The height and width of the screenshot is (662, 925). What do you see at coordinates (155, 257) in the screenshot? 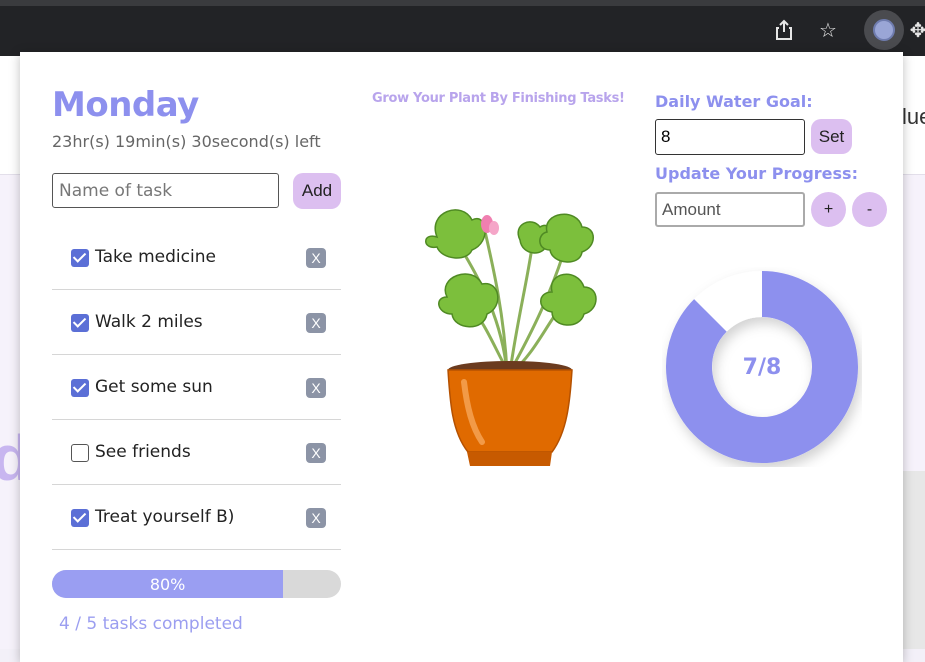
I see `task-label: Take medicine` at bounding box center [155, 257].